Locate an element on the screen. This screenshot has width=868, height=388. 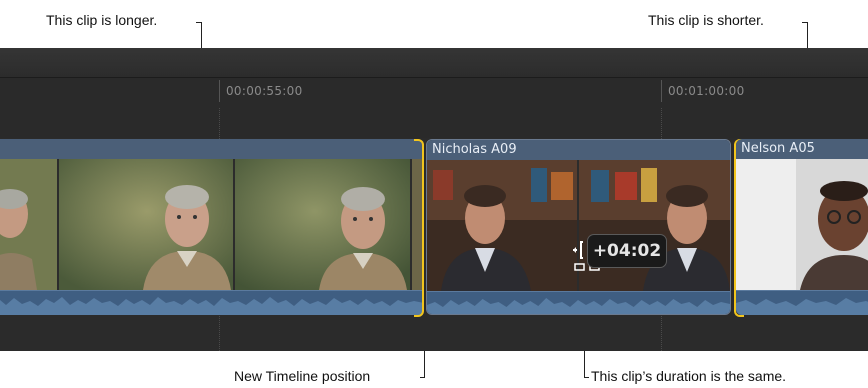
clip-header: Nelson A05 is located at coordinates (802, 149).